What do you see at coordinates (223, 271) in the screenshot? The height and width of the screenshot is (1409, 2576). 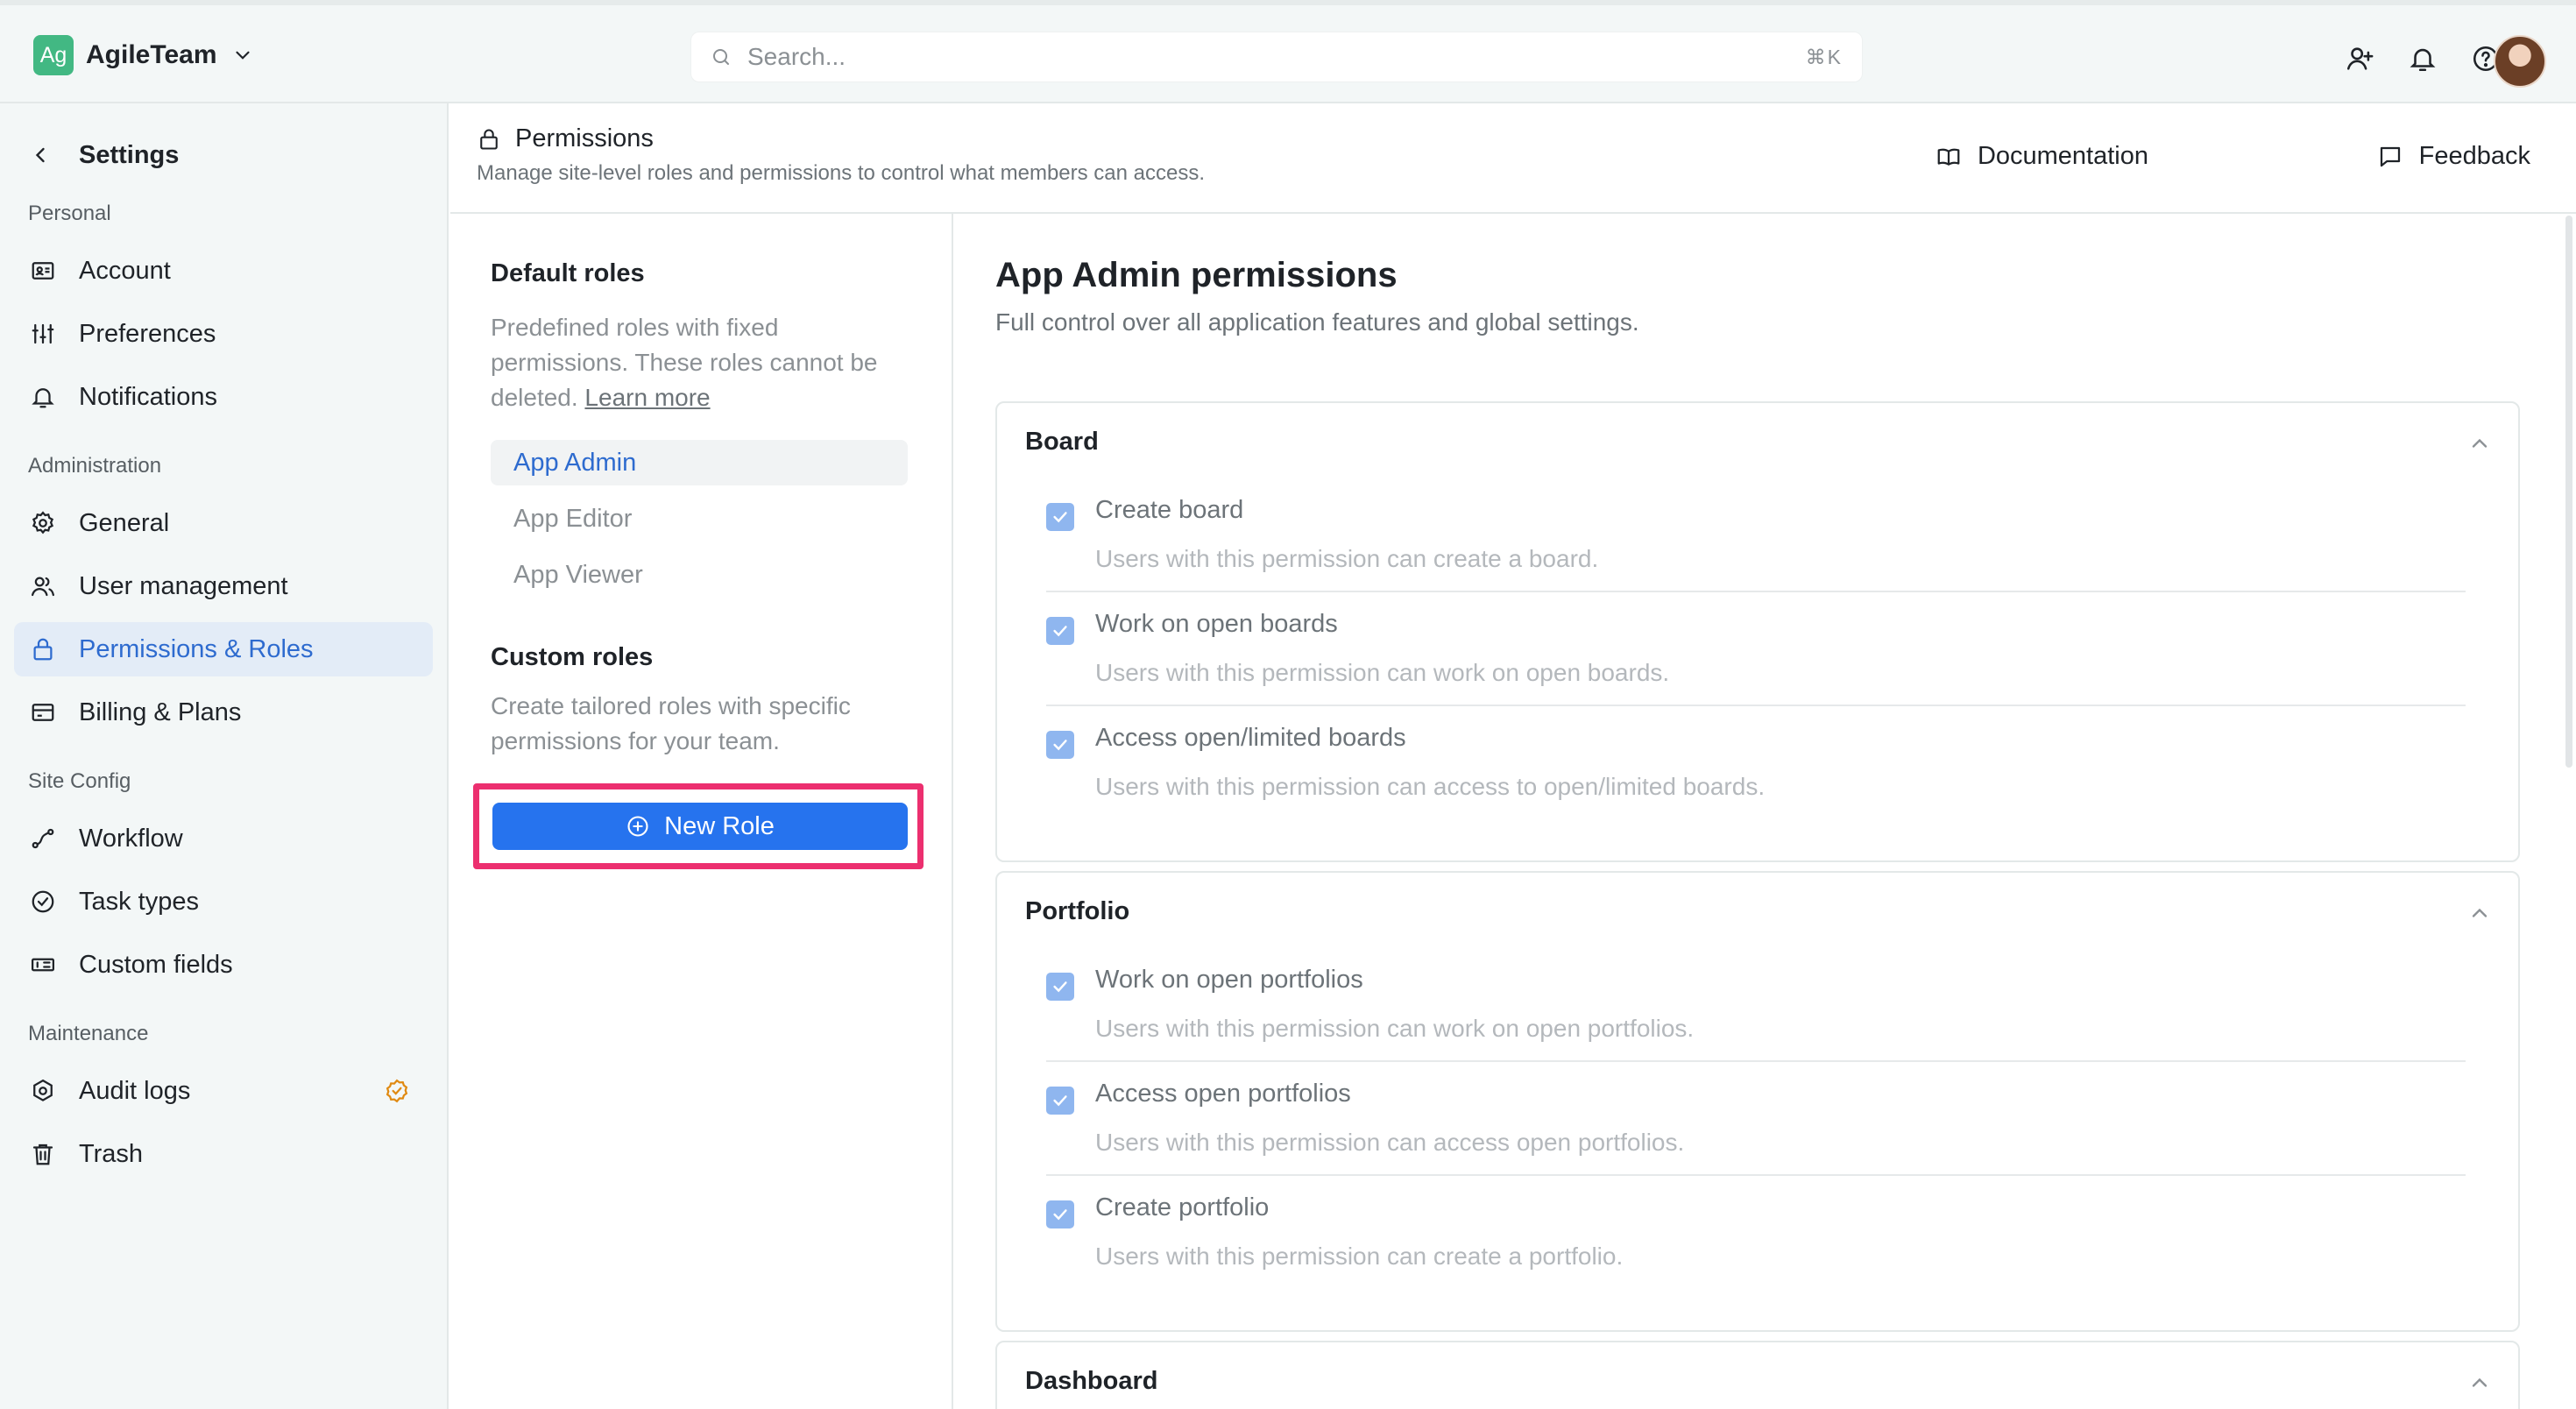 I see `sidebar-item-account: Account` at bounding box center [223, 271].